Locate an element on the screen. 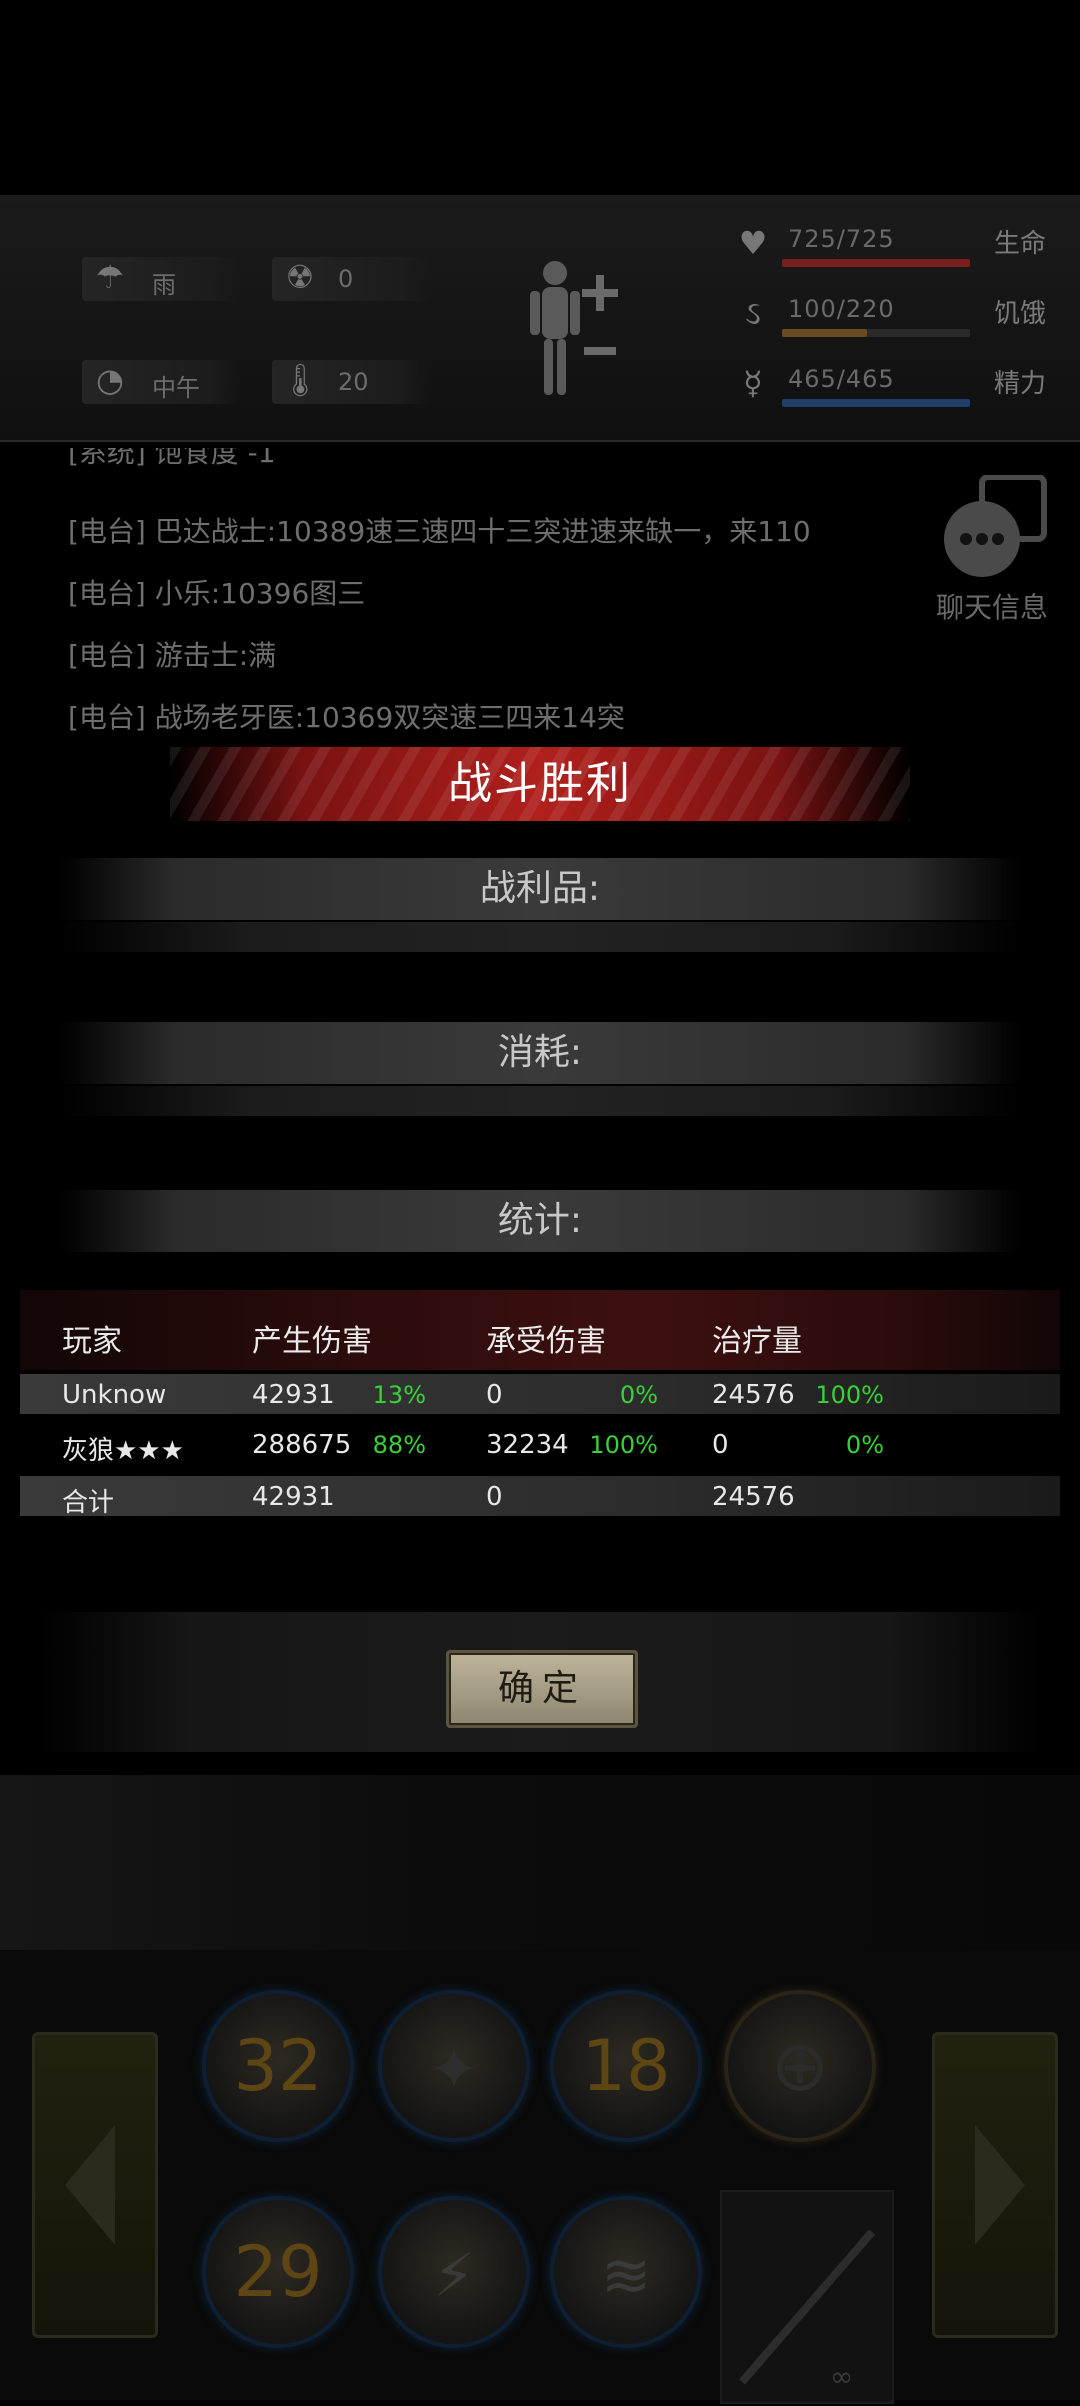 The height and width of the screenshot is (2406, 1080). skill-slot-4: ⊕ is located at coordinates (800, 2066).